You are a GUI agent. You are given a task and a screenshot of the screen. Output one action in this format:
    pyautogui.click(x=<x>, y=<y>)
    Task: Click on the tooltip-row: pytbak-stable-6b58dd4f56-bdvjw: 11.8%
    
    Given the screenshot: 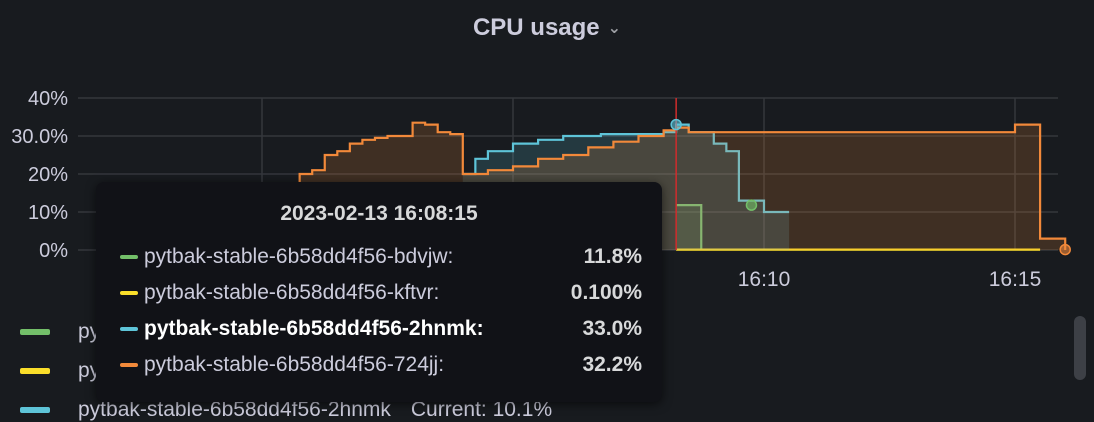 What is the action you would take?
    pyautogui.click(x=381, y=257)
    